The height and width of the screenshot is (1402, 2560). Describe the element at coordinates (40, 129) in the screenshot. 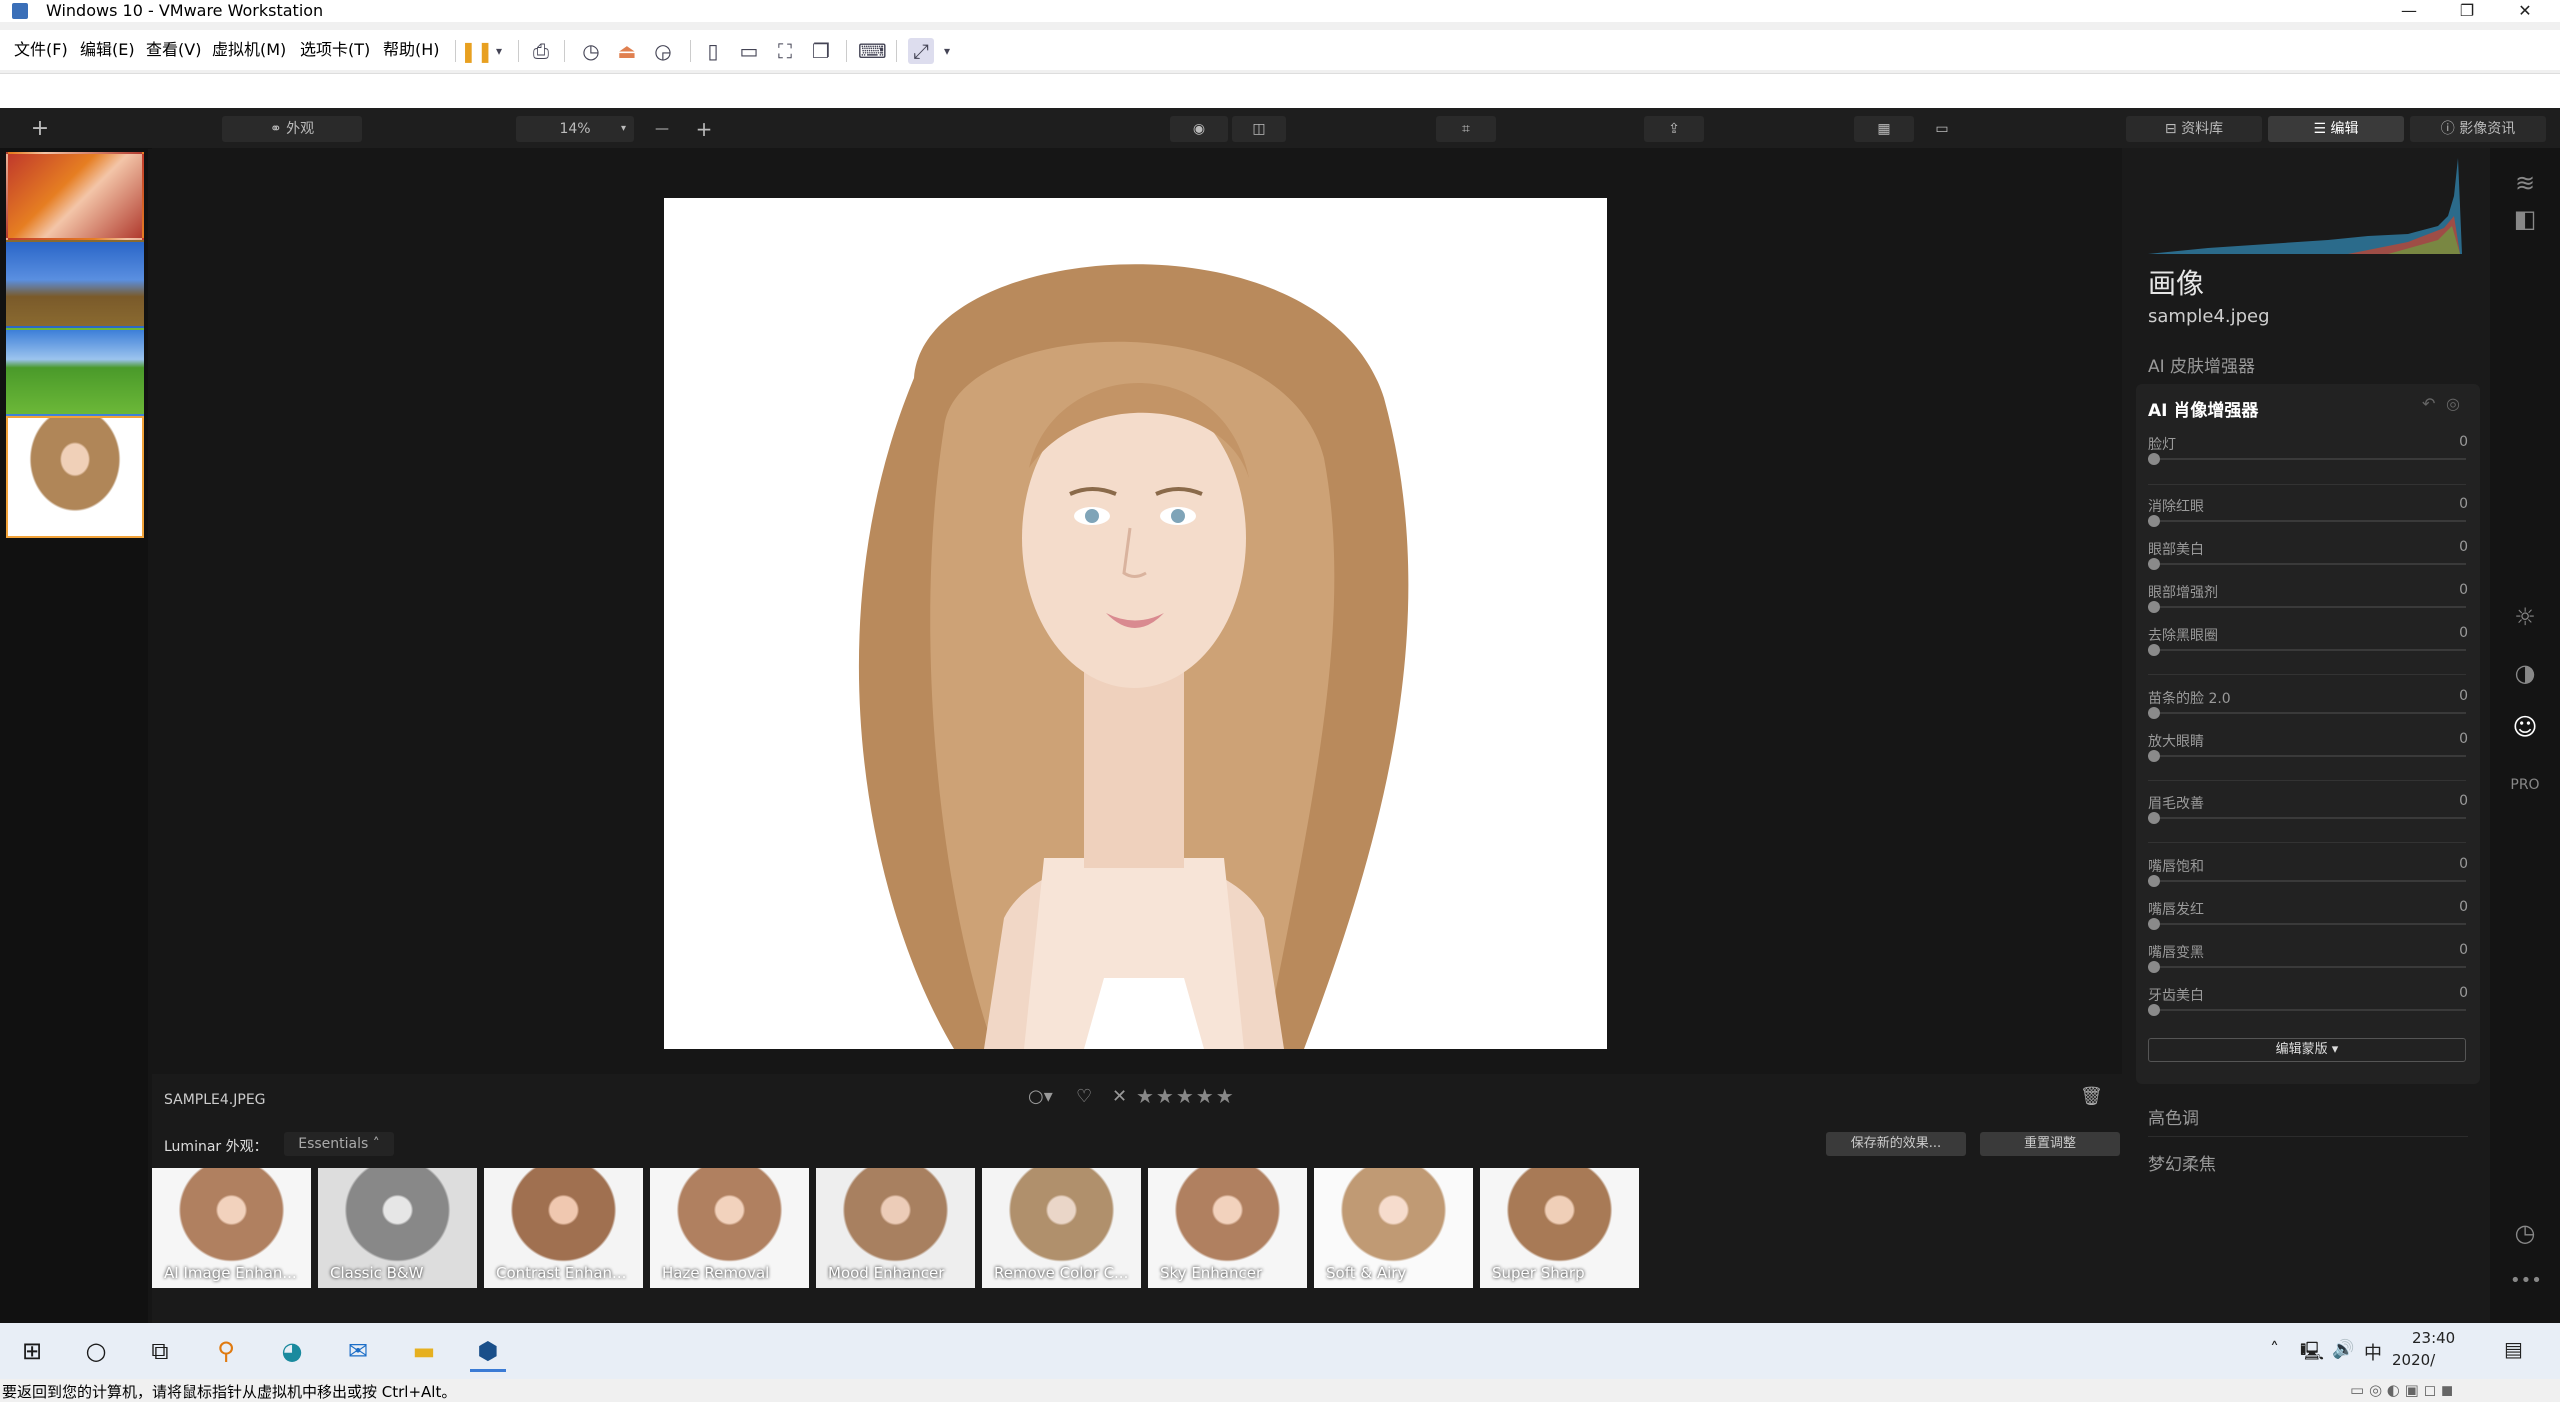

I see `add-images-button: +` at that location.